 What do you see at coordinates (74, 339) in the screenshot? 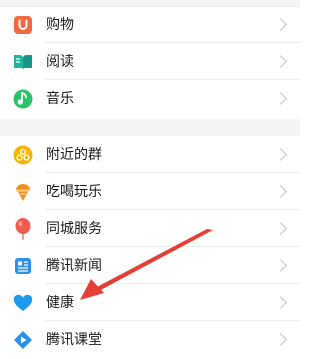
I see `menu-item-label: 腾讯课堂` at bounding box center [74, 339].